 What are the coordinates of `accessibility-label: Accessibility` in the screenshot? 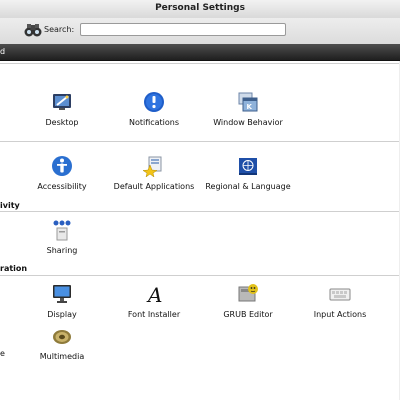 It's located at (62, 186).